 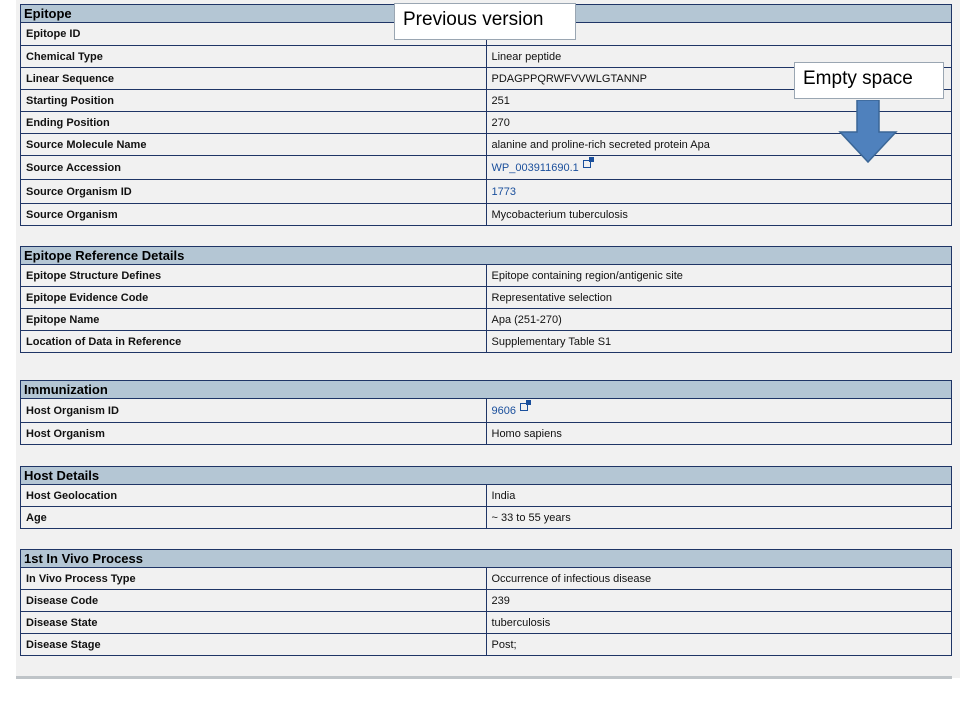 What do you see at coordinates (484, 677) in the screenshot?
I see `bottom-divider` at bounding box center [484, 677].